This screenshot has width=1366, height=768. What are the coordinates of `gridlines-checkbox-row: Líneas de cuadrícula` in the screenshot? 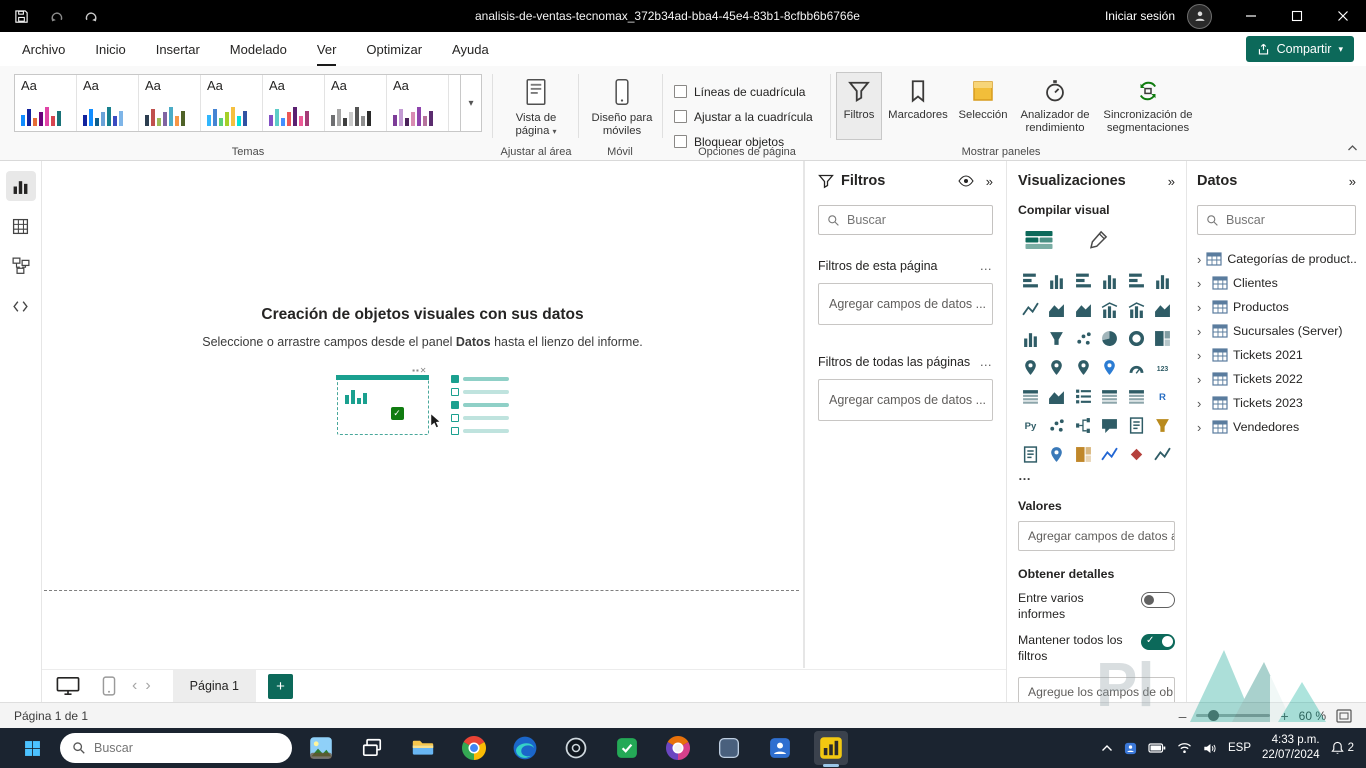 It's located at (743, 91).